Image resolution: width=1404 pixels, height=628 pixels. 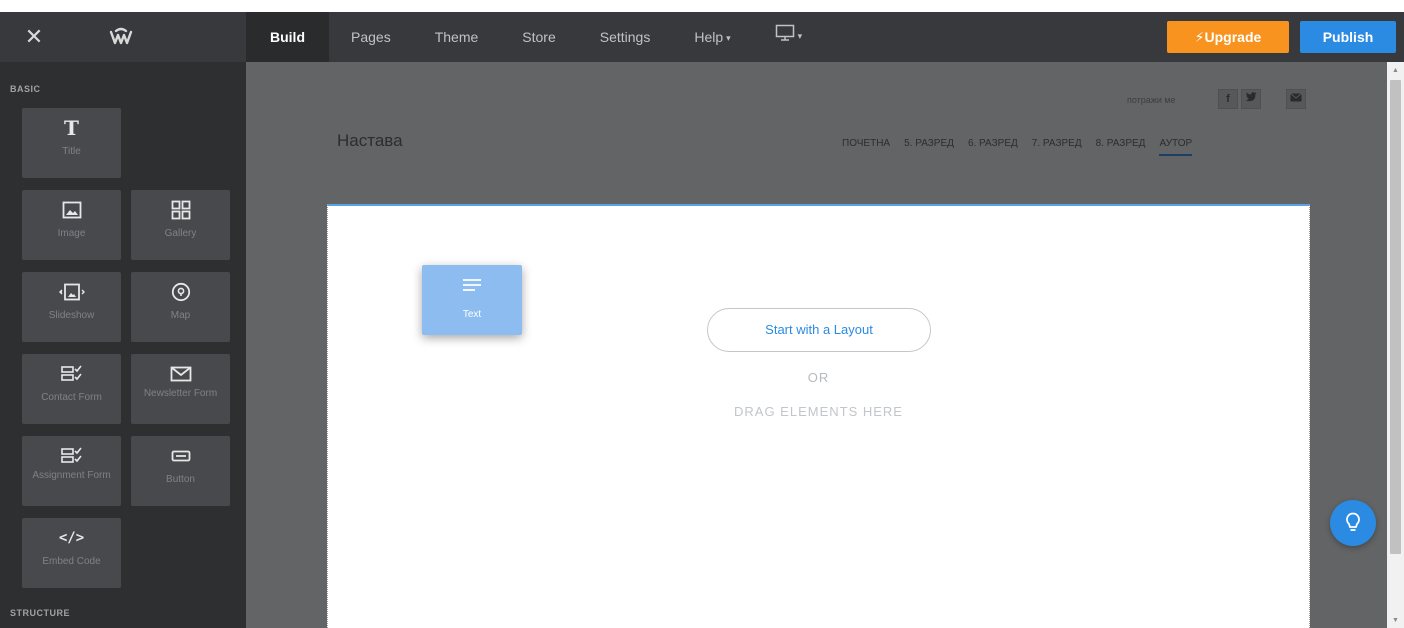 I want to click on gallery-icon, so click(x=180, y=210).